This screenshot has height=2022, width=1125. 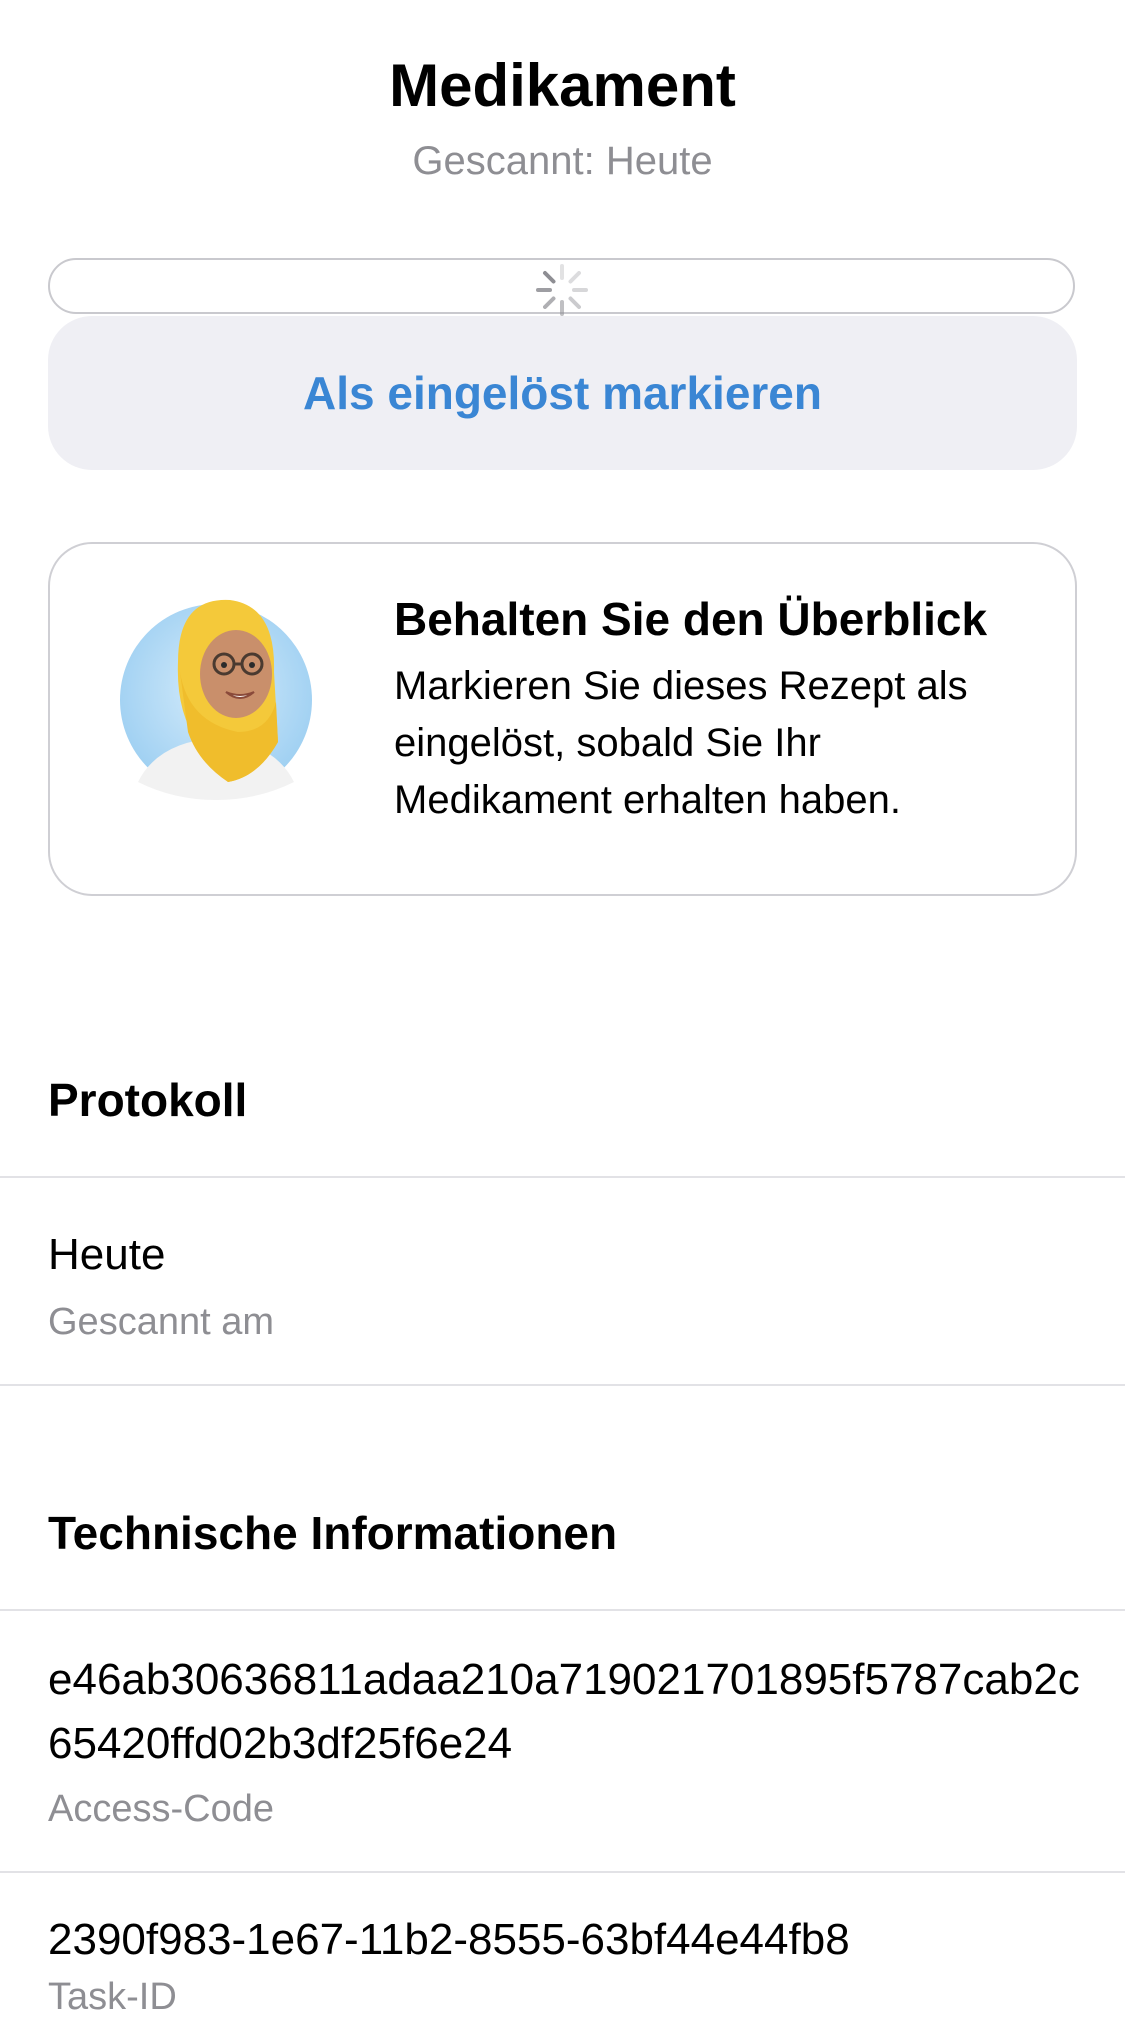 I want to click on page-title: Medikament, so click(x=562, y=85).